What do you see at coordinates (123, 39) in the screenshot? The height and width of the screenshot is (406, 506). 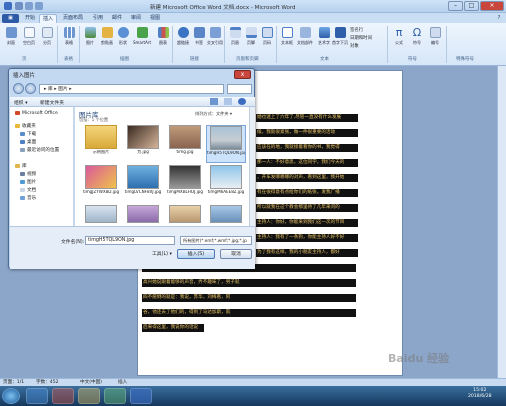 I see `shapes-button: 形状` at bounding box center [123, 39].